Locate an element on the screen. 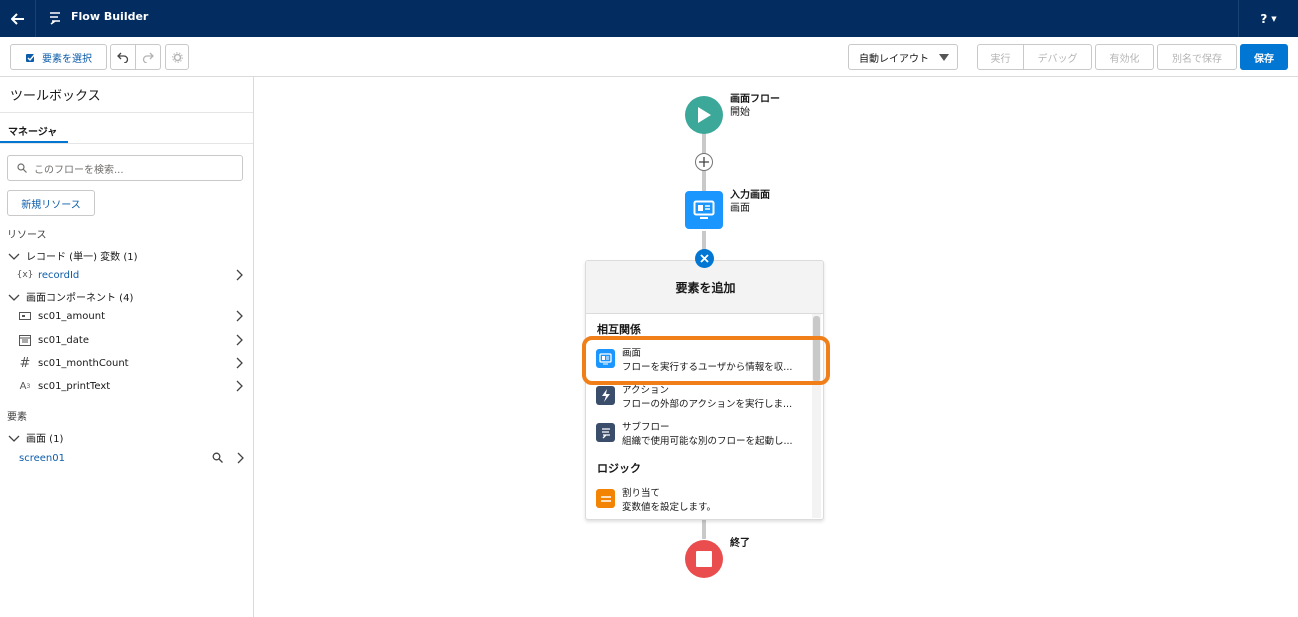  gear-icon is located at coordinates (177, 57).